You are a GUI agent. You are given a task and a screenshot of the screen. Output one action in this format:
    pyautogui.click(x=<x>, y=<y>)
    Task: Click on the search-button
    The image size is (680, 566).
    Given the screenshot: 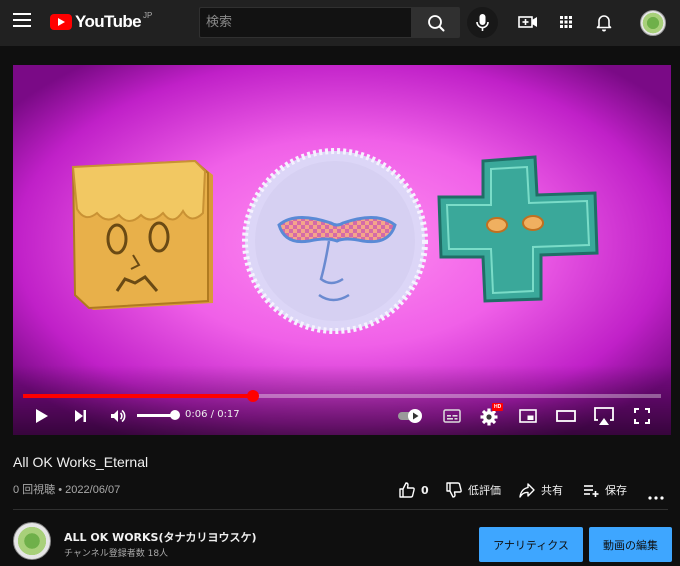 What is the action you would take?
    pyautogui.click(x=435, y=22)
    